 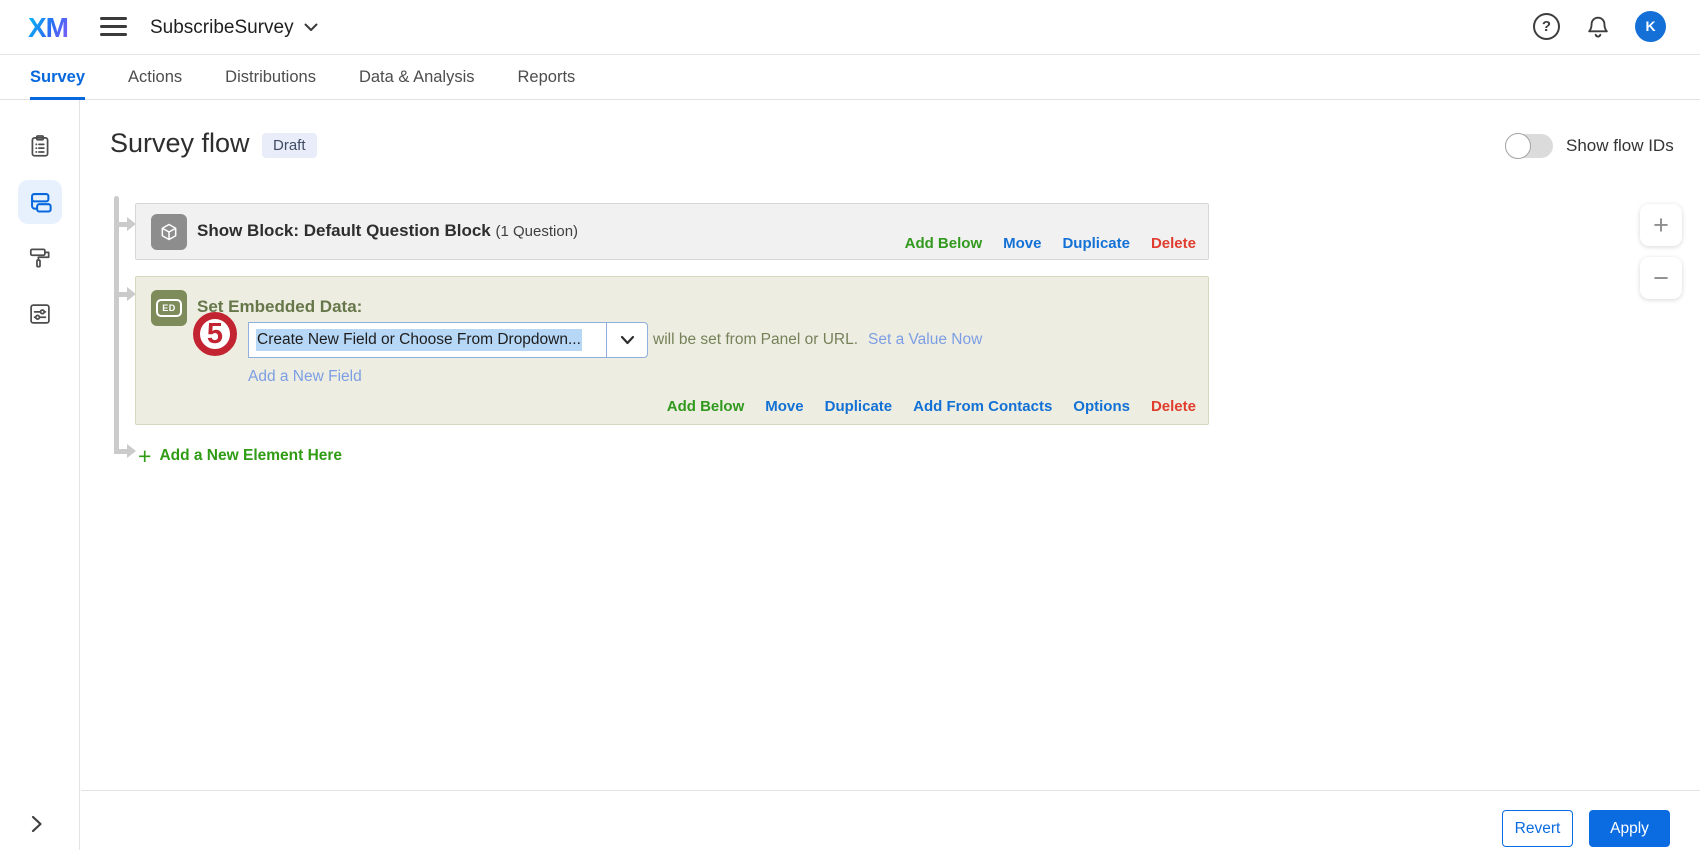 What do you see at coordinates (547, 77) in the screenshot?
I see `tab-reports: Reports` at bounding box center [547, 77].